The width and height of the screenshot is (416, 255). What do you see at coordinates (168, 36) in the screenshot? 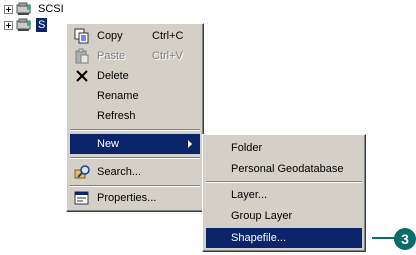
I see `menu-item-shortcut: Ctrl+C` at bounding box center [168, 36].